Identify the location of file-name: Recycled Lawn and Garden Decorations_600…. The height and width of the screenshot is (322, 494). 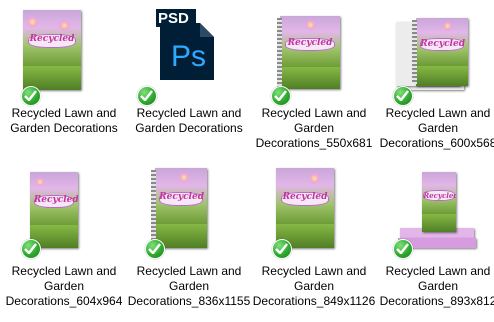
(436, 128).